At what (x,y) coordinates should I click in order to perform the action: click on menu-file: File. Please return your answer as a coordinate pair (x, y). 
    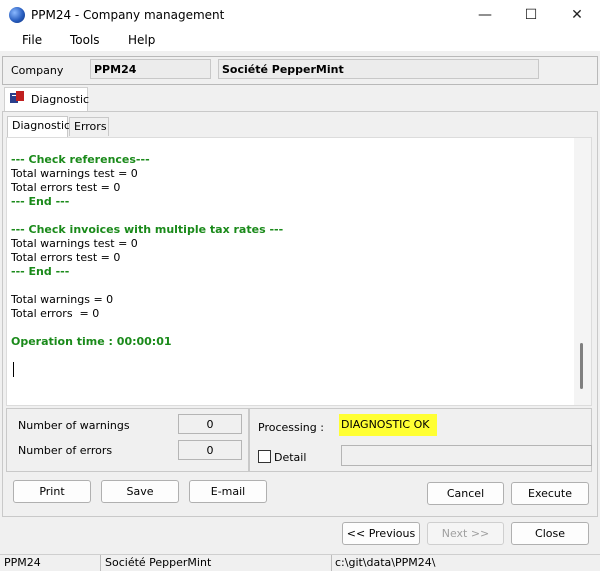
    Looking at the image, I should click on (32, 40).